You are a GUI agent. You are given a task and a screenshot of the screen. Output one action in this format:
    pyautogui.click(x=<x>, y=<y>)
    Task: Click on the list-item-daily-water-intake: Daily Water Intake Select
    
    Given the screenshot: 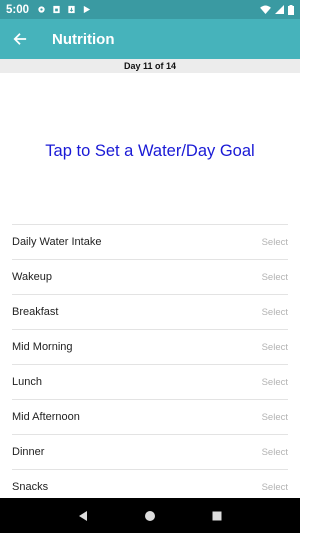 What is the action you would take?
    pyautogui.click(x=150, y=241)
    